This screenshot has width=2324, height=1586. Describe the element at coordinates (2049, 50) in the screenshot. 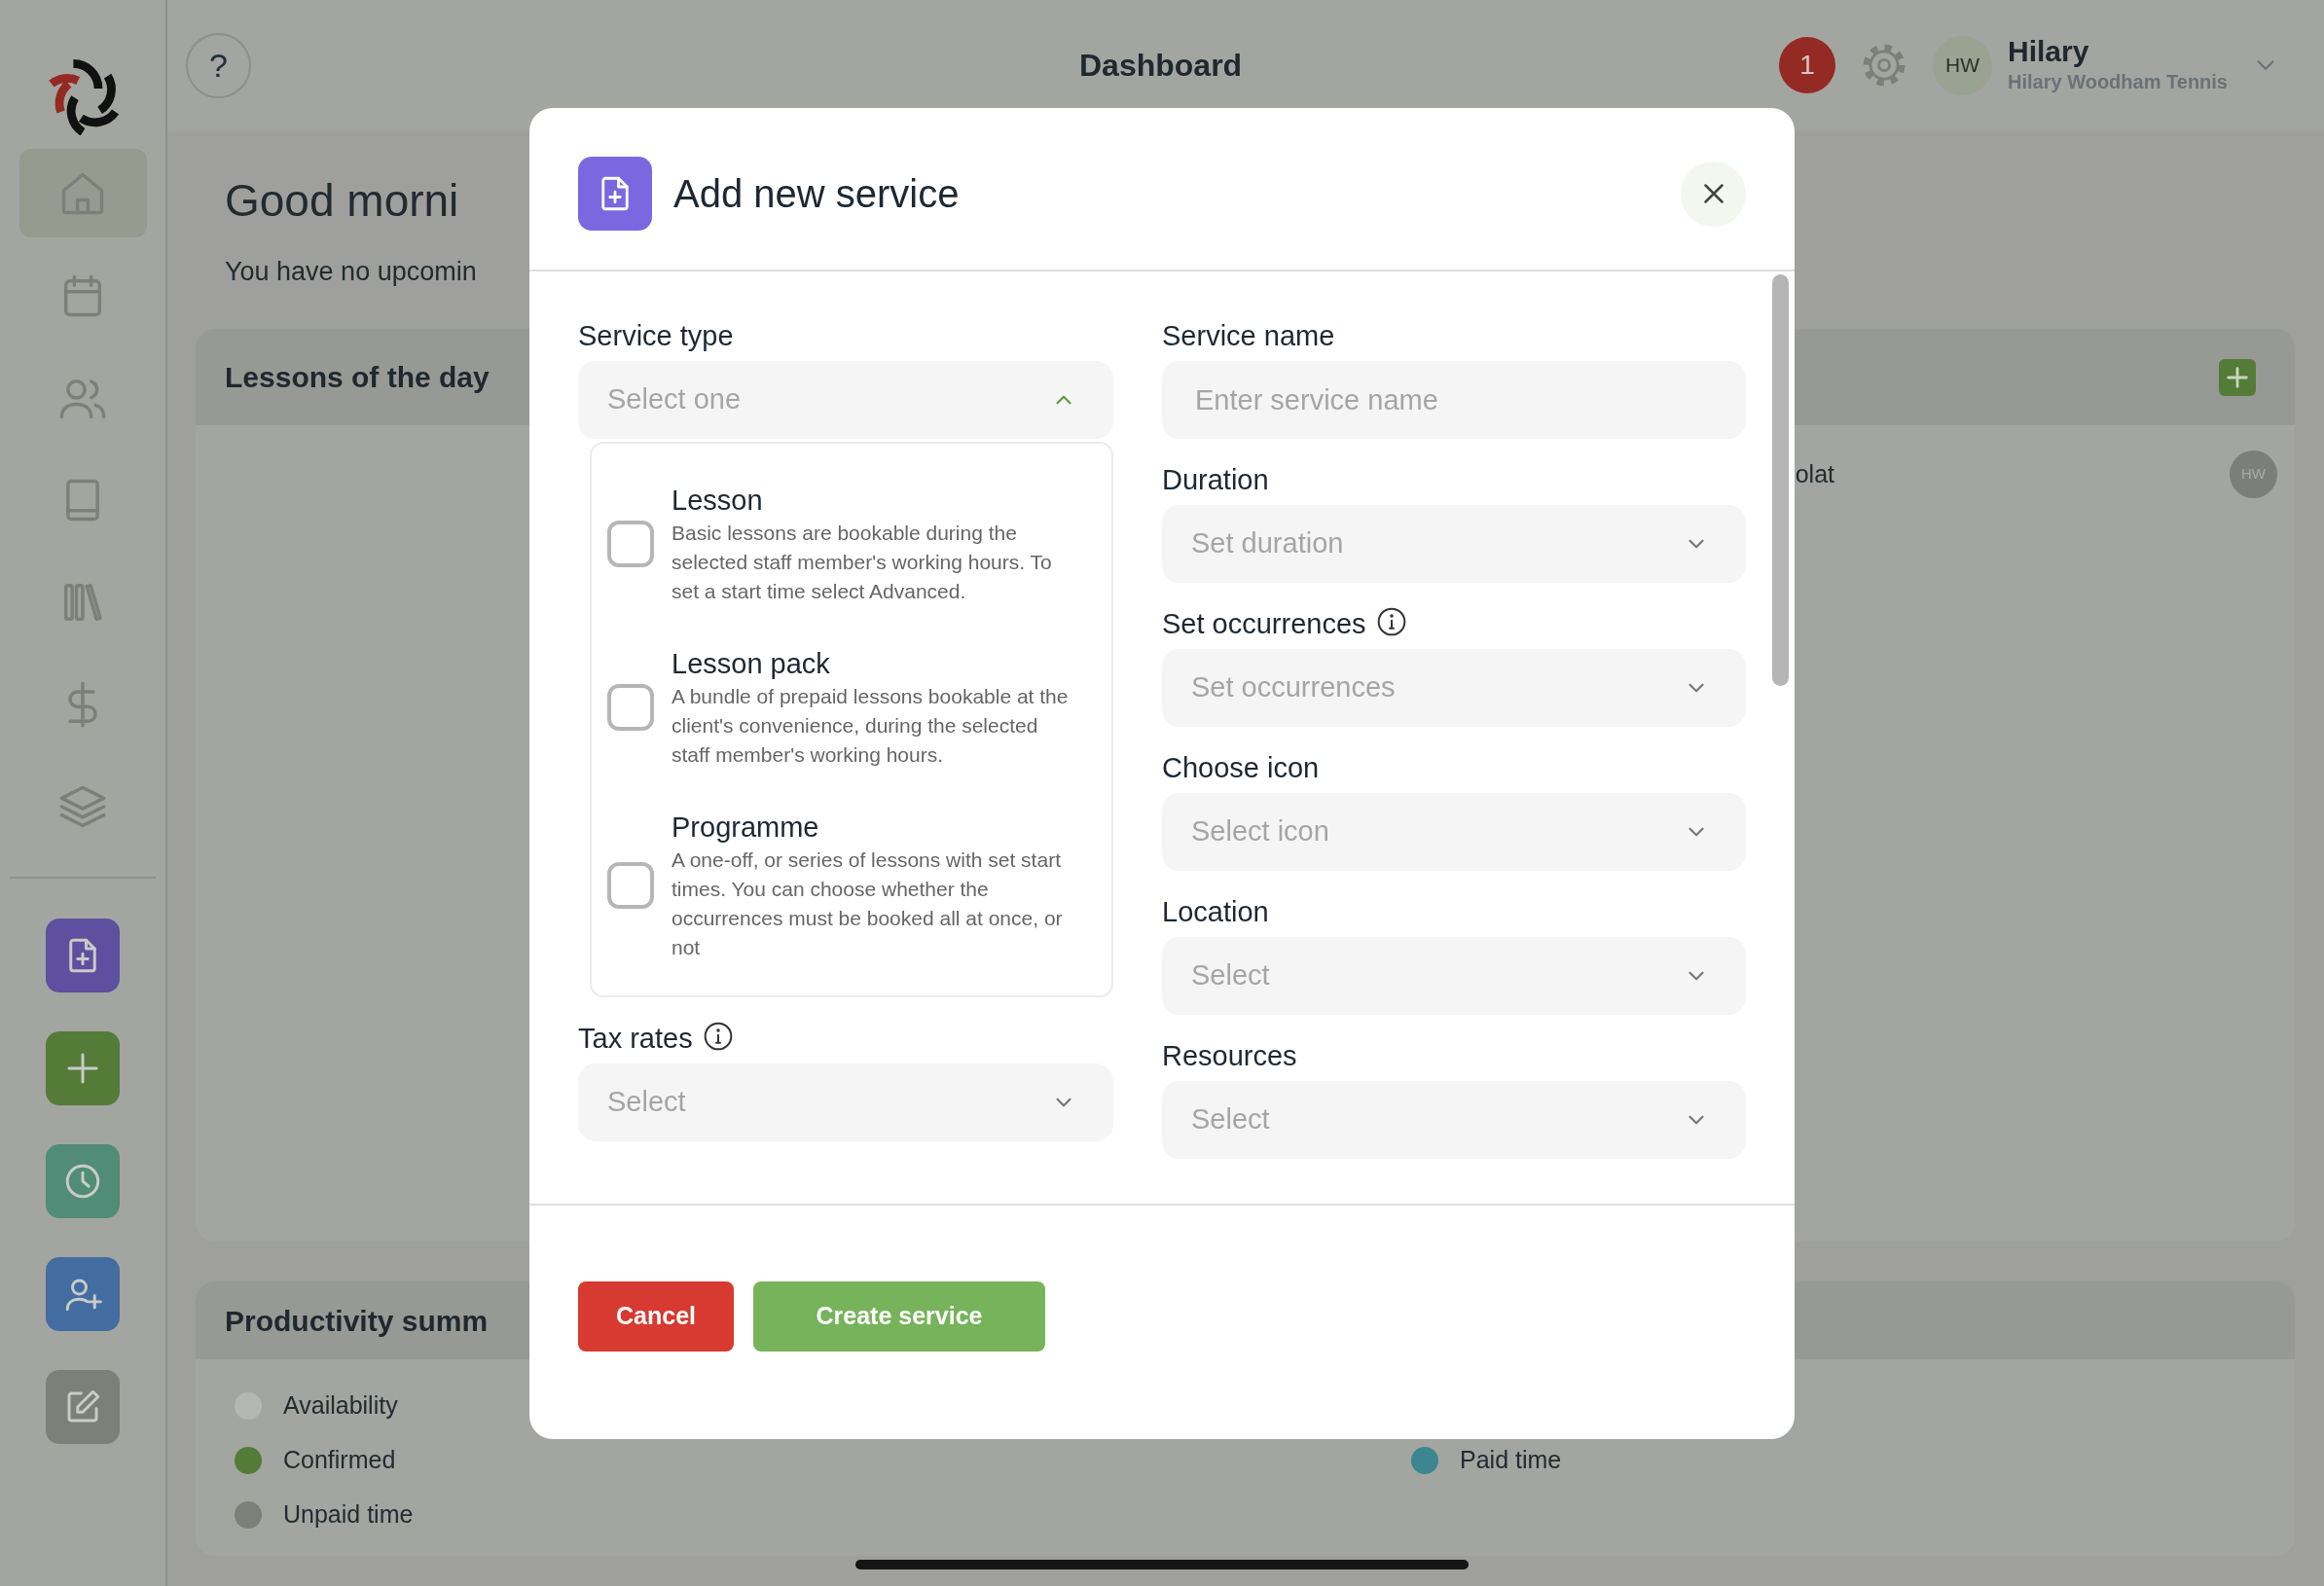

I see `user-name: Hilary` at that location.